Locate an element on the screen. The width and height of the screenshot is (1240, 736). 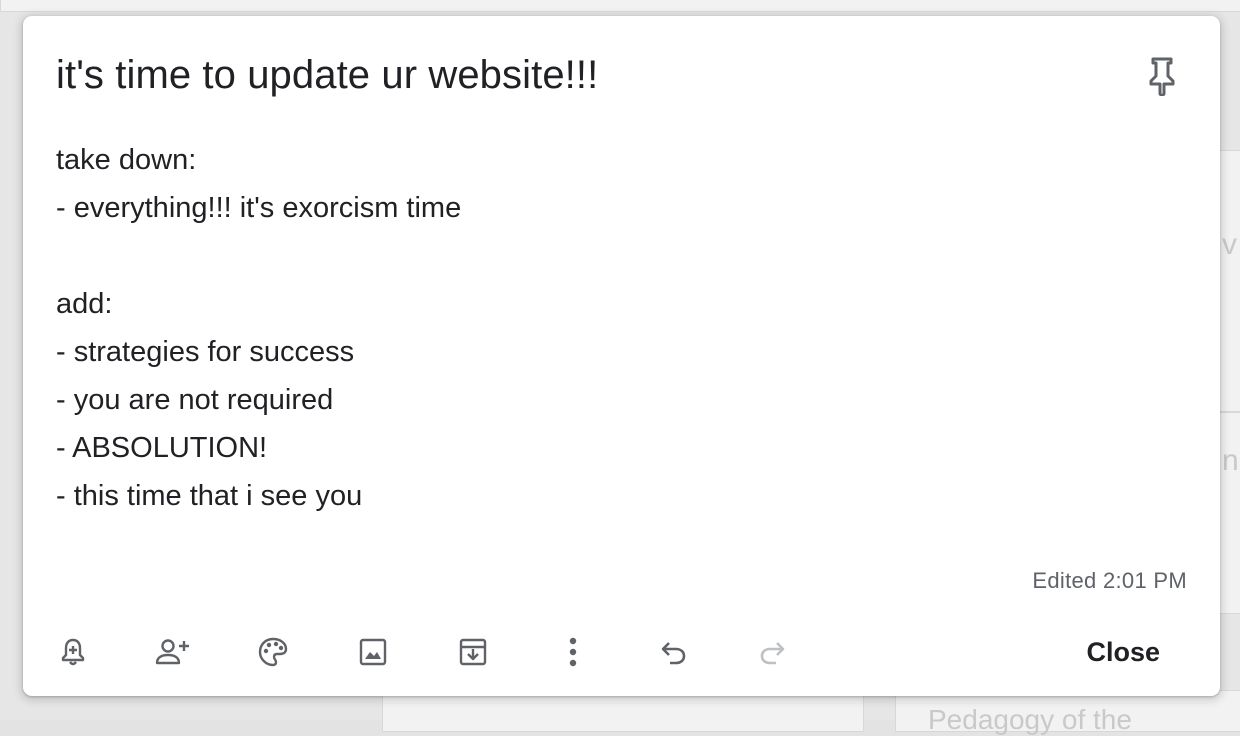
add-image-icon is located at coordinates (373, 652).